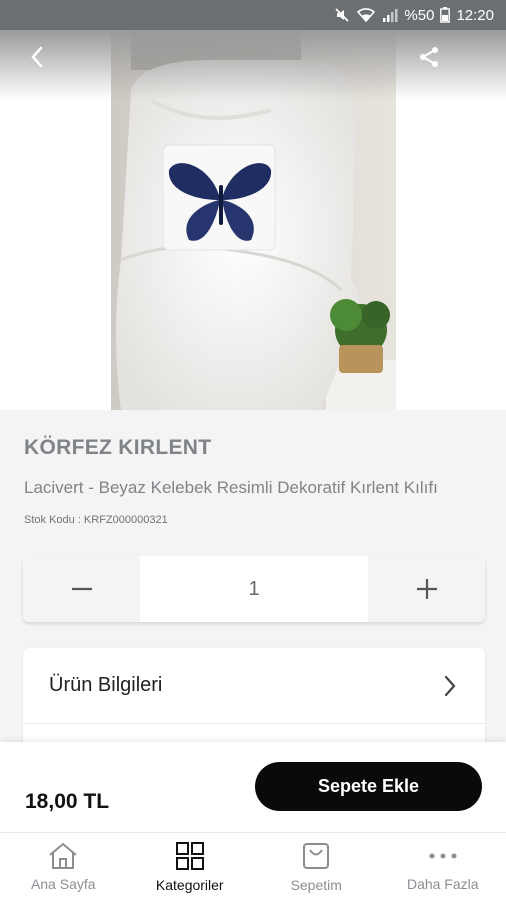  Describe the element at coordinates (443, 866) in the screenshot. I see `nav-more: Daha Fazla` at that location.